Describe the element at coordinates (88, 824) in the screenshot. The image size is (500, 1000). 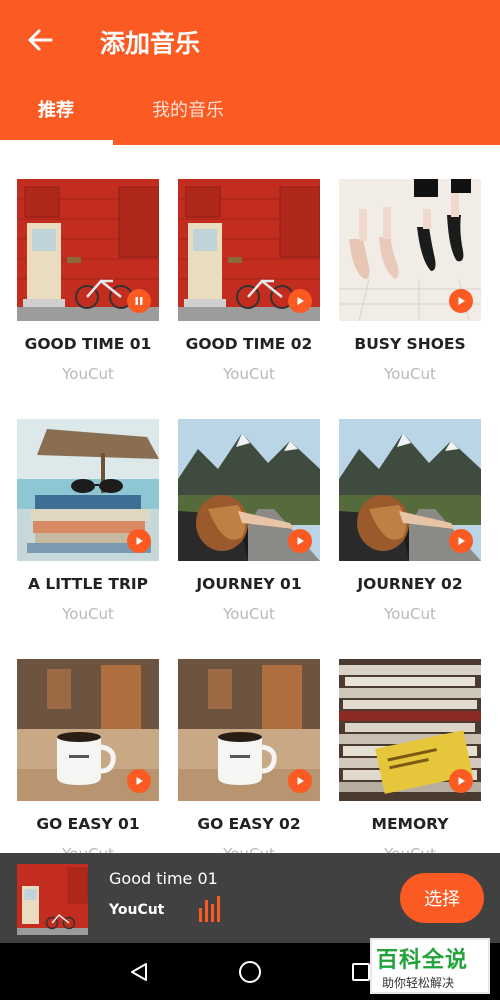
I see `song-title: GO EASY 01` at that location.